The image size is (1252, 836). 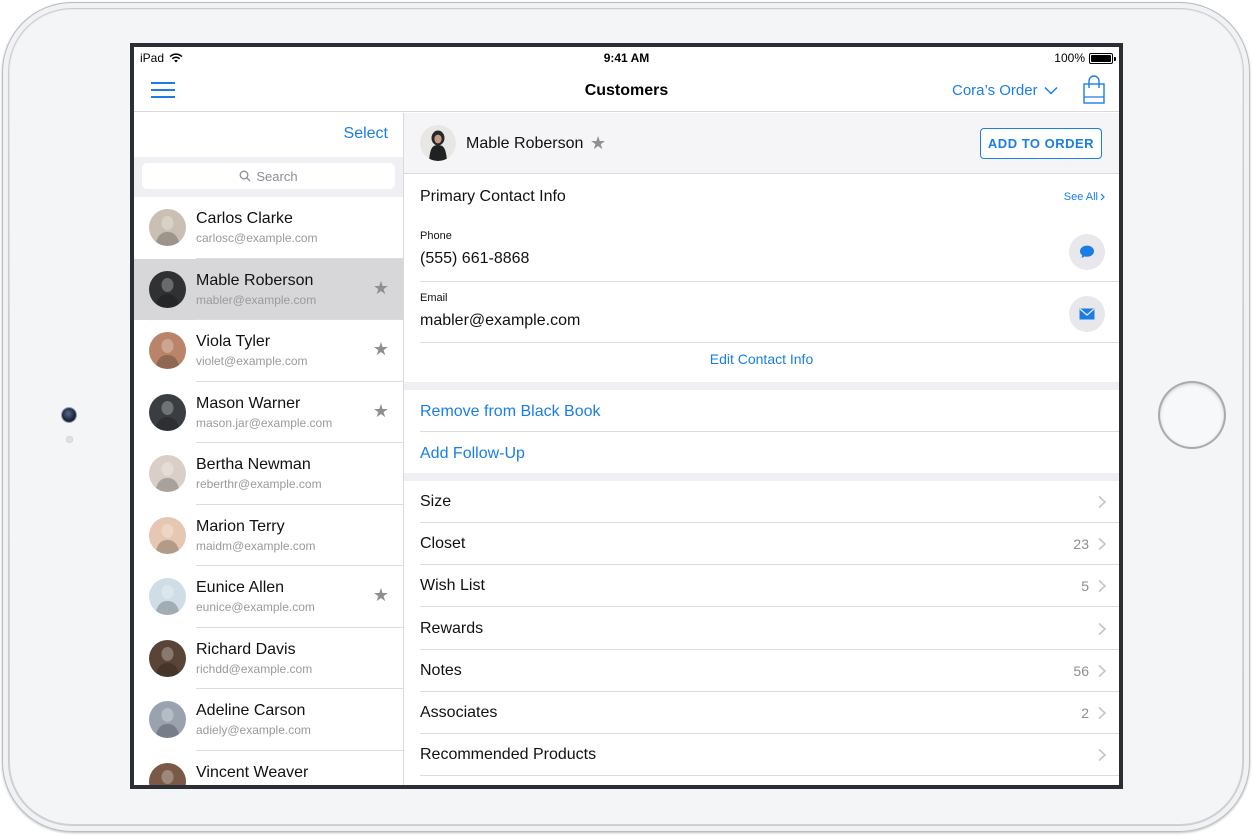 What do you see at coordinates (1069, 58) in the screenshot?
I see `battery-percent: 100%` at bounding box center [1069, 58].